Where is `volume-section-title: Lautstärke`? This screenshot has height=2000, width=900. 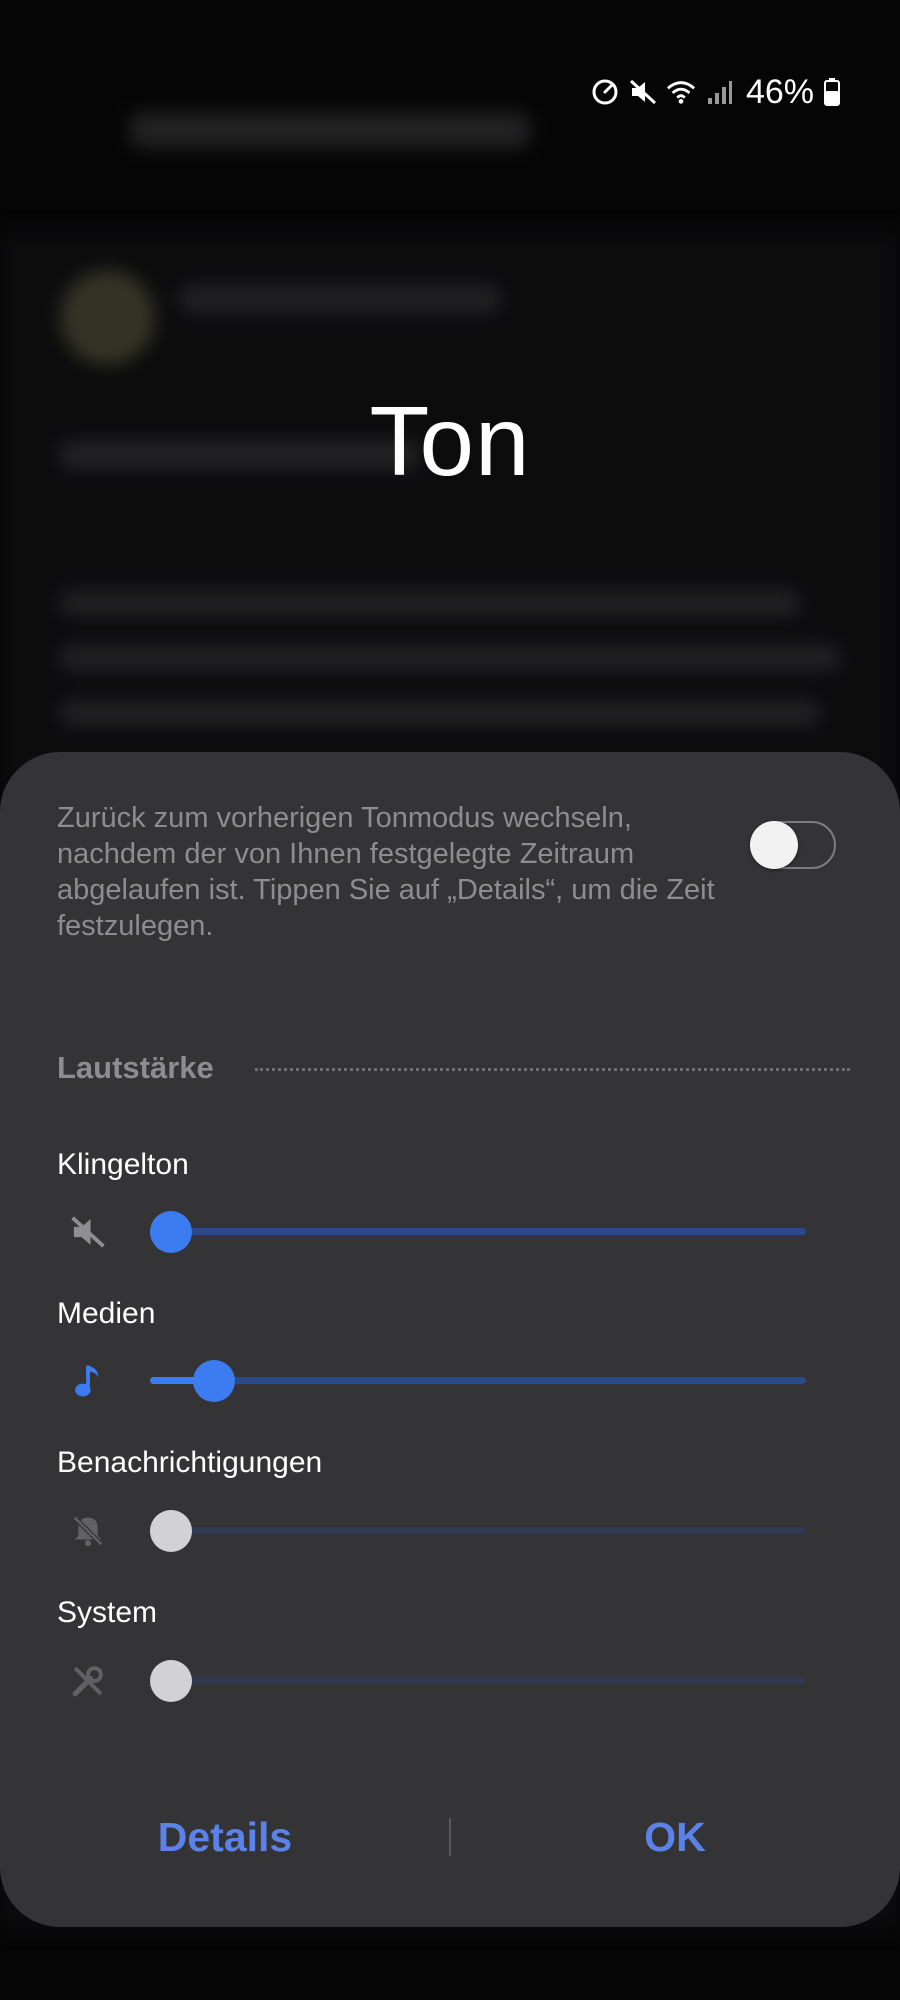
volume-section-title: Lautstärke is located at coordinates (135, 1067).